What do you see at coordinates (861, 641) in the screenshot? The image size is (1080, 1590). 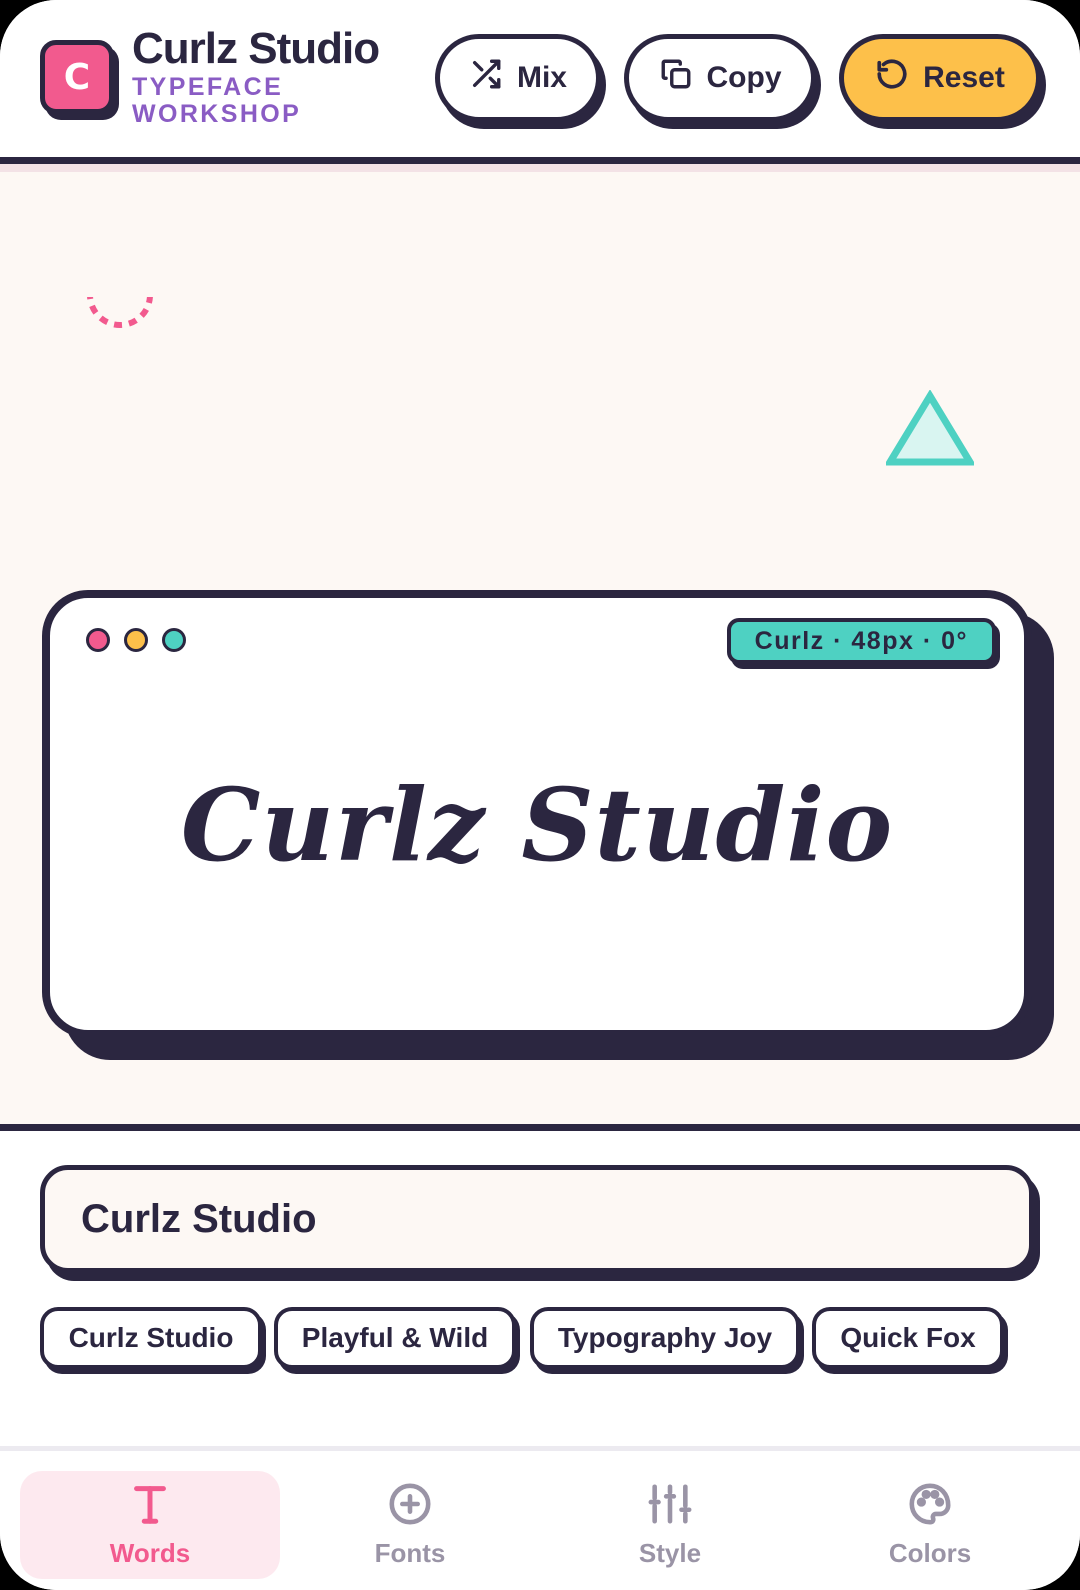 I see `font-meta-chip: Curlz · 48px · 0°` at bounding box center [861, 641].